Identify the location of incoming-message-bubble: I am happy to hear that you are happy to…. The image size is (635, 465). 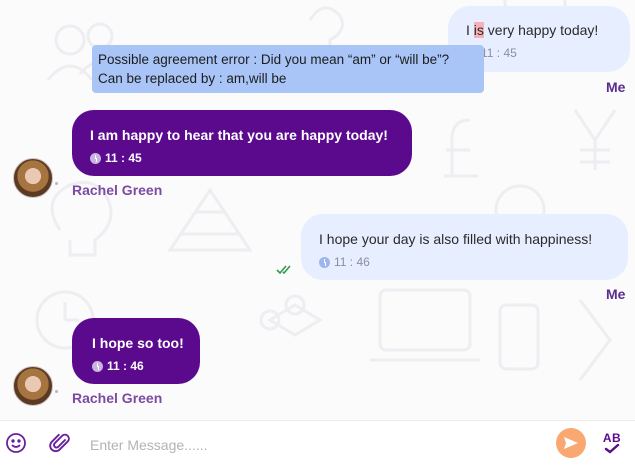
(242, 143).